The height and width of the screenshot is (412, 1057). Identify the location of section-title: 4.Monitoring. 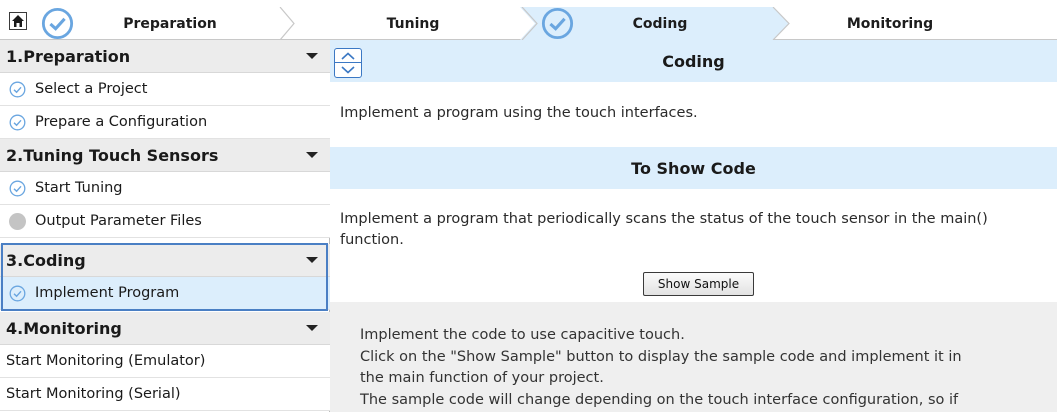
(64, 328).